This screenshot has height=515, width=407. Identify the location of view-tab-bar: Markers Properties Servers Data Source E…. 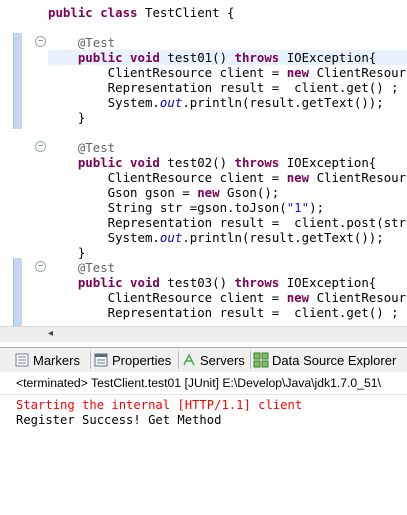
(203, 360).